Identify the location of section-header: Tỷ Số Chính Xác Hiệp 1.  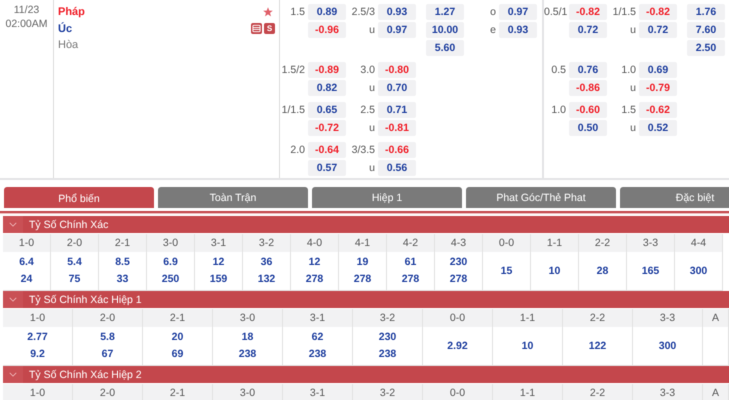
(366, 299).